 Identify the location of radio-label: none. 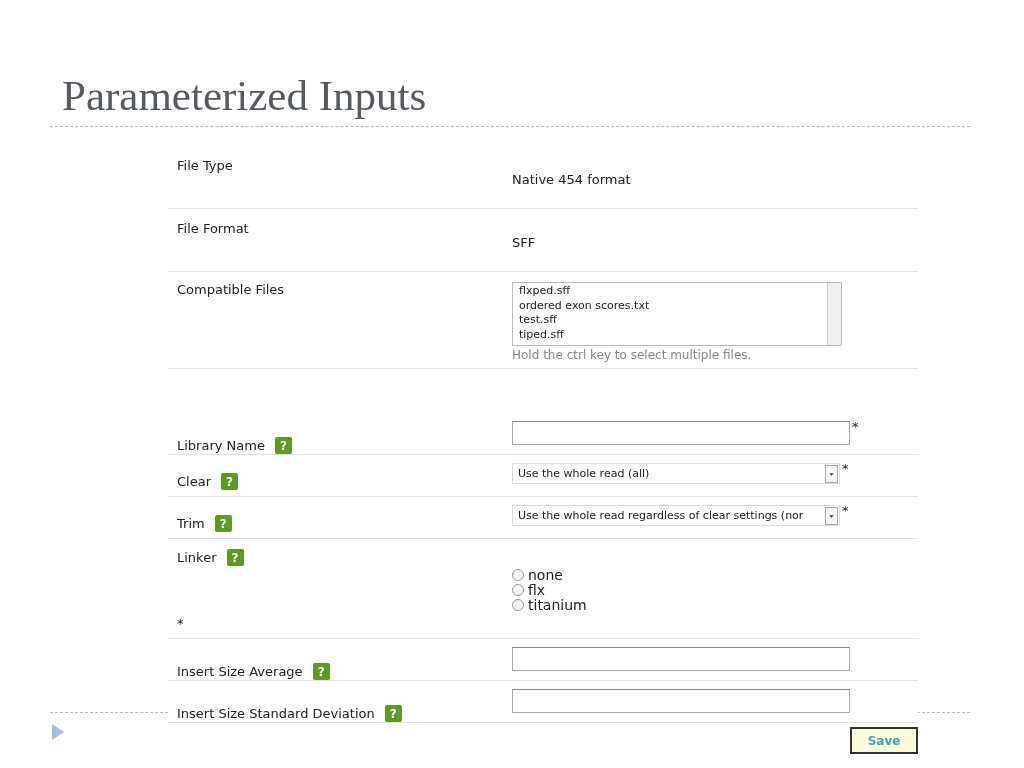
(545, 574).